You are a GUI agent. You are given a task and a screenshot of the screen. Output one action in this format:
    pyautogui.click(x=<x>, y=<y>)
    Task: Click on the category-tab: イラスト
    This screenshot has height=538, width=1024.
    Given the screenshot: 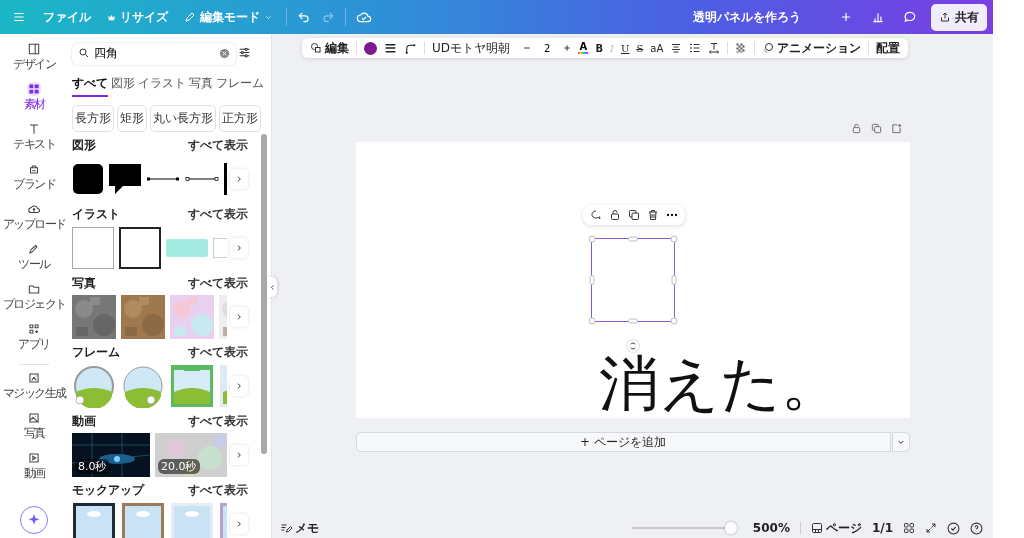 What is the action you would take?
    pyautogui.click(x=162, y=84)
    